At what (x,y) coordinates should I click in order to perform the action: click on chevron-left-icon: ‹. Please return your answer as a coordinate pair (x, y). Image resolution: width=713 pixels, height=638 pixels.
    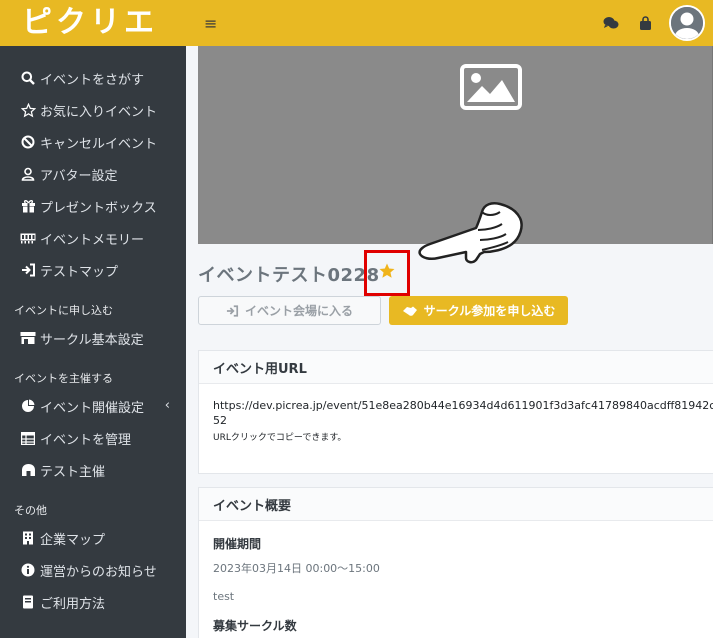
    Looking at the image, I should click on (167, 405).